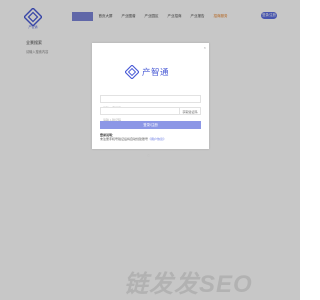 The image size is (320, 300). Describe the element at coordinates (132, 72) in the screenshot. I see `modal-logo-icon` at that location.